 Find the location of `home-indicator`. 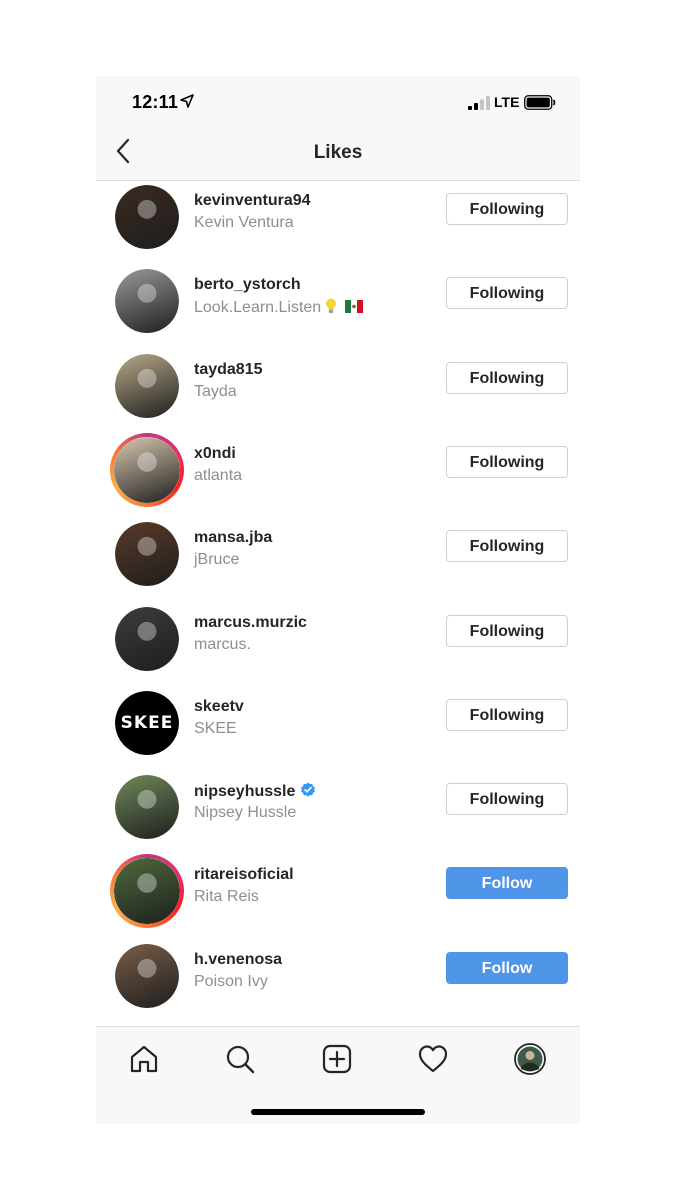

home-indicator is located at coordinates (338, 1112).